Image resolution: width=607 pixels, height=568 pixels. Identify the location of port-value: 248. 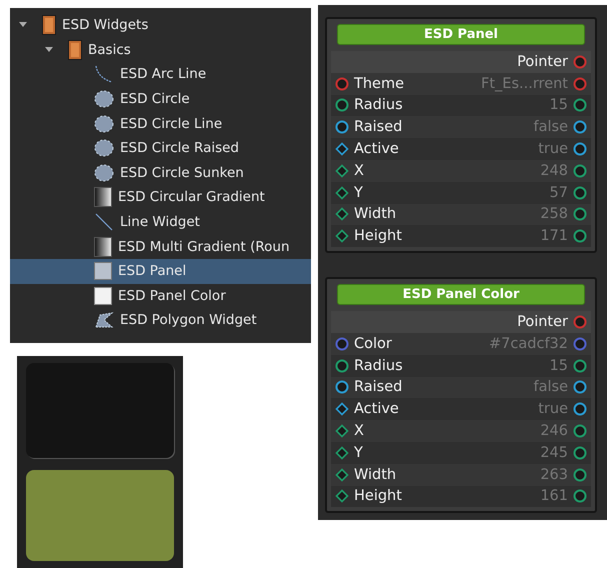
(554, 170).